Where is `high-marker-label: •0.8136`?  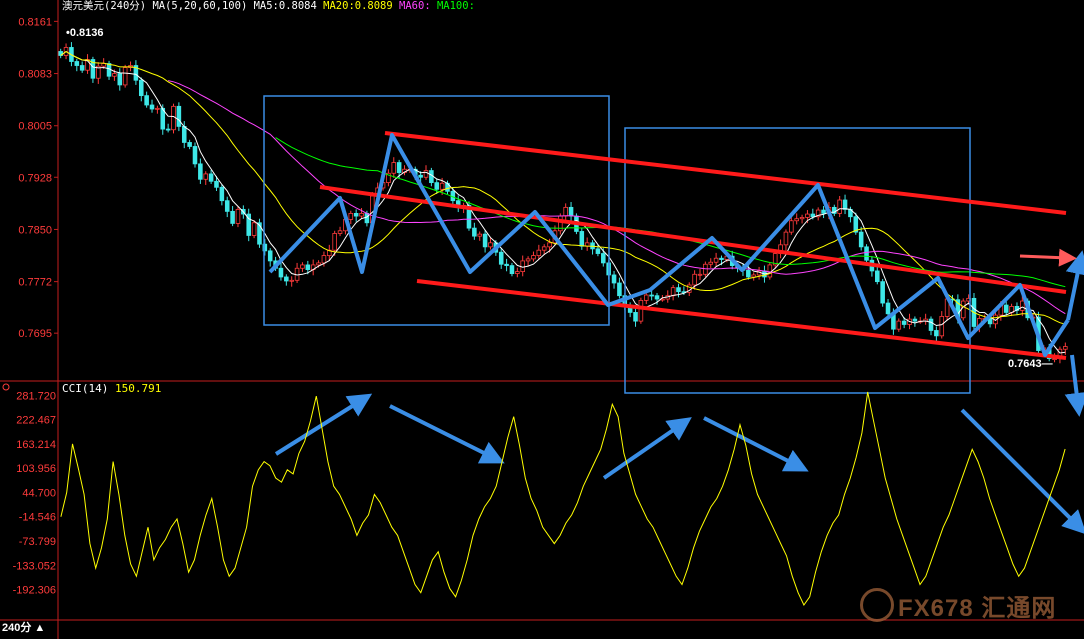
high-marker-label: •0.8136 is located at coordinates (85, 33).